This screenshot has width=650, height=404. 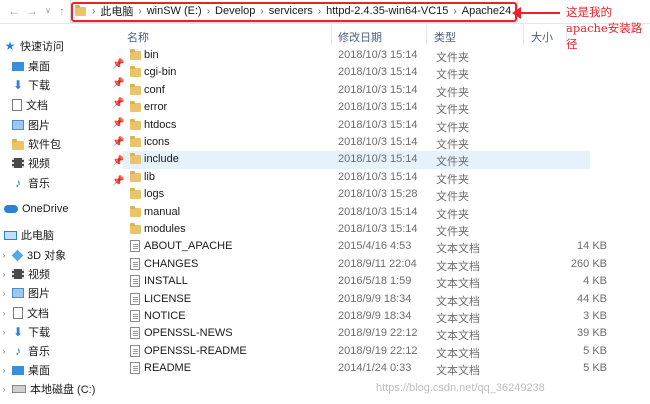 I want to click on nav-label: 本地磁盘 (C:), so click(x=63, y=390).